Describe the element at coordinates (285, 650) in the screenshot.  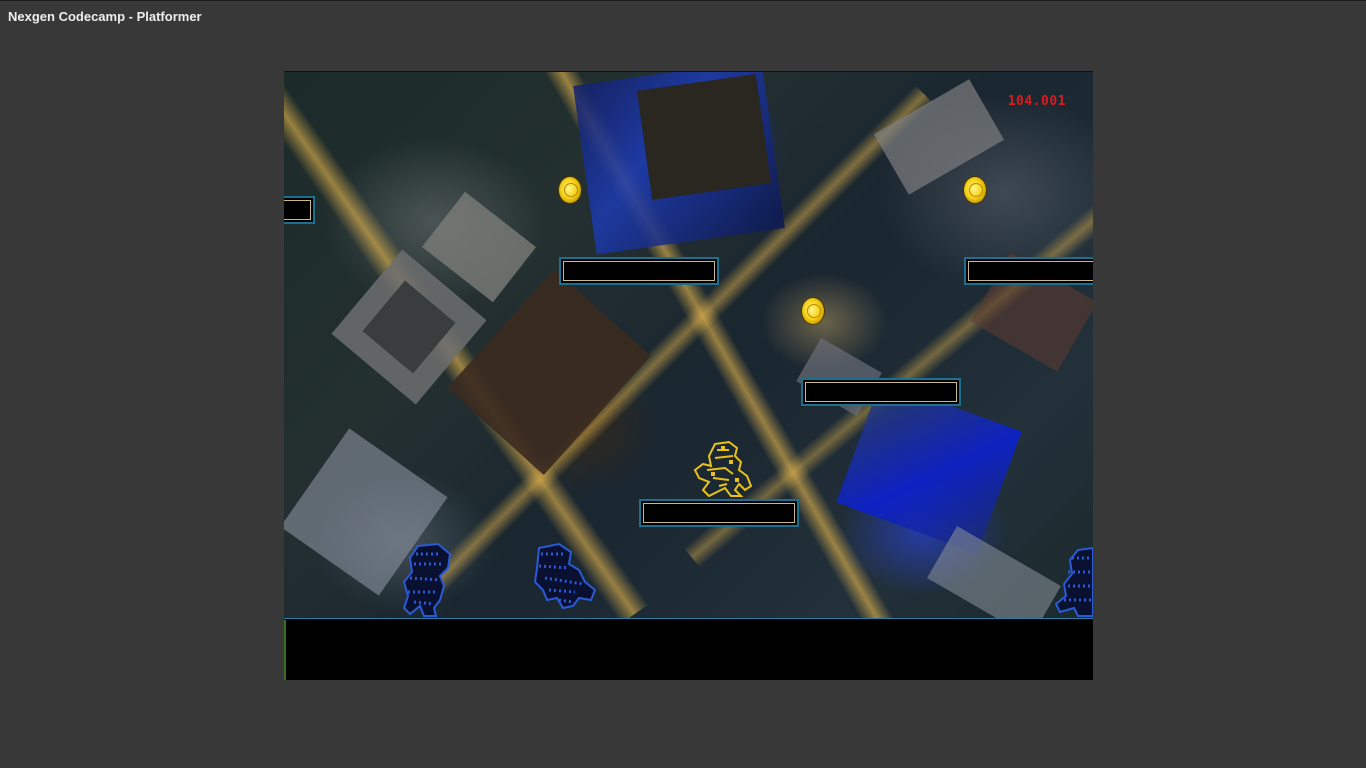
I see `ground-accent` at that location.